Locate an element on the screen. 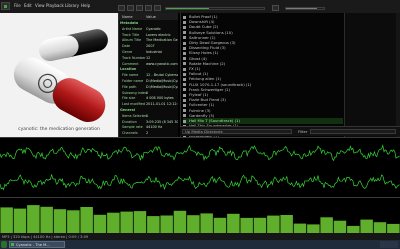 This screenshot has height=249, width=400. property-row: Subsong index 0 is located at coordinates (148, 93).